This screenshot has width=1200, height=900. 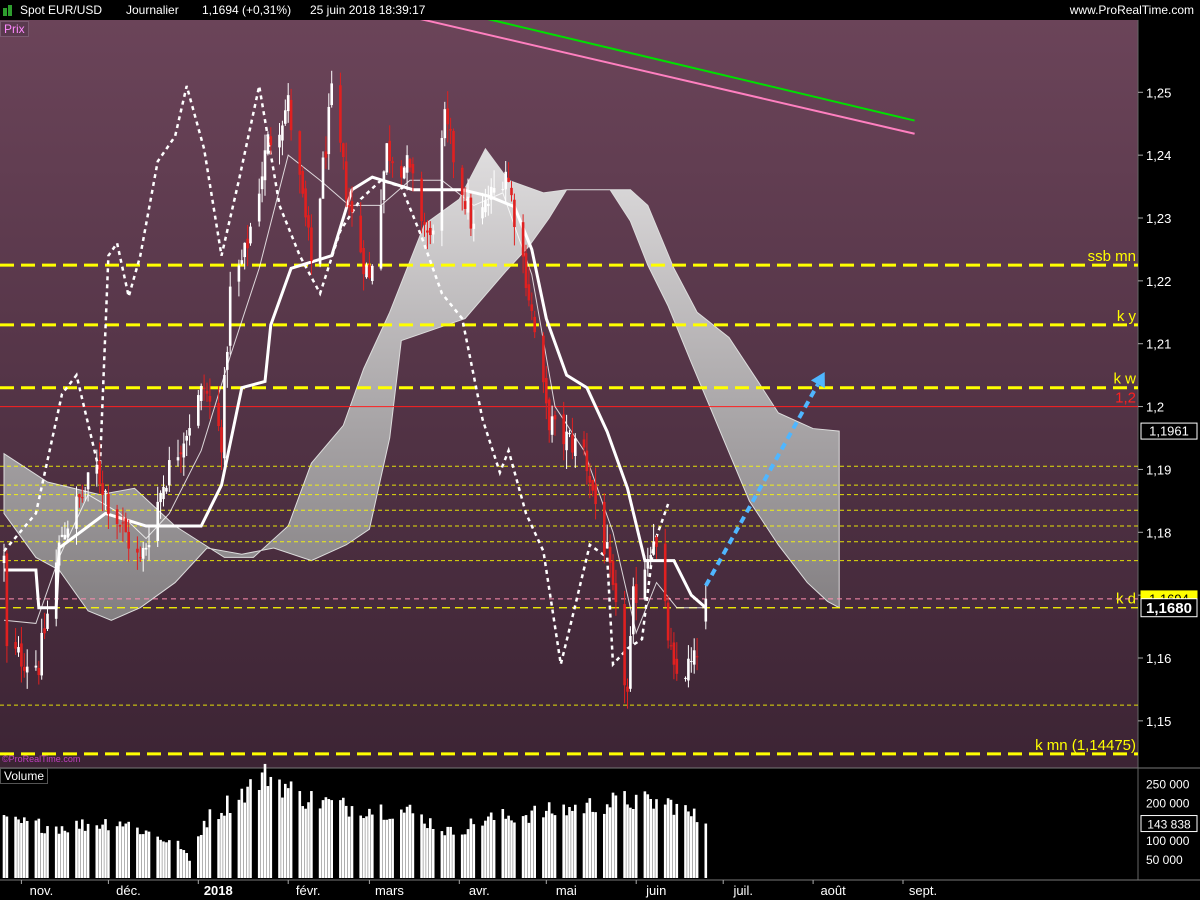 What do you see at coordinates (128, 890) in the screenshot?
I see `time-tick-label: déc.` at bounding box center [128, 890].